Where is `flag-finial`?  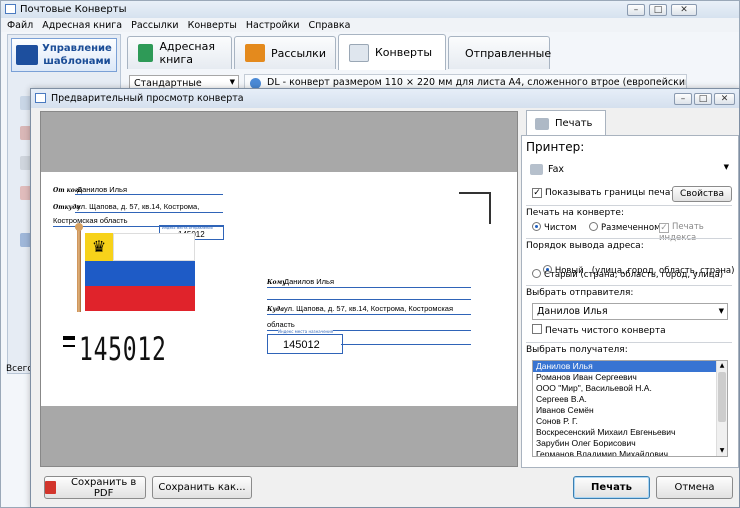
flag-finial is located at coordinates (79, 227).